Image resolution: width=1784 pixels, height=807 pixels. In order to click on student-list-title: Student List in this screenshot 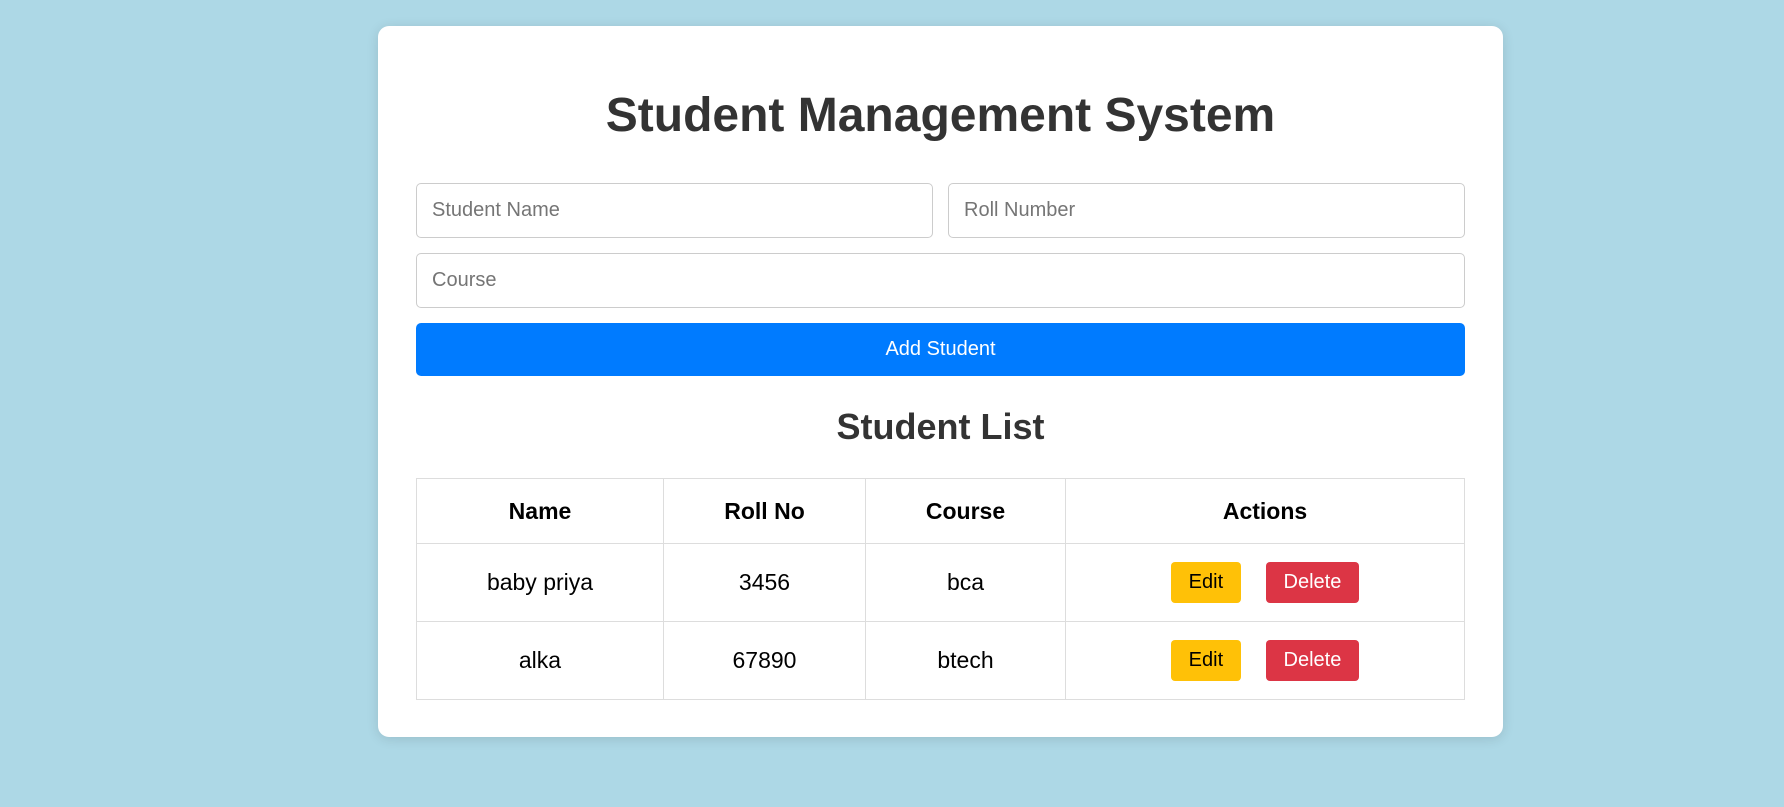, I will do `click(940, 426)`.